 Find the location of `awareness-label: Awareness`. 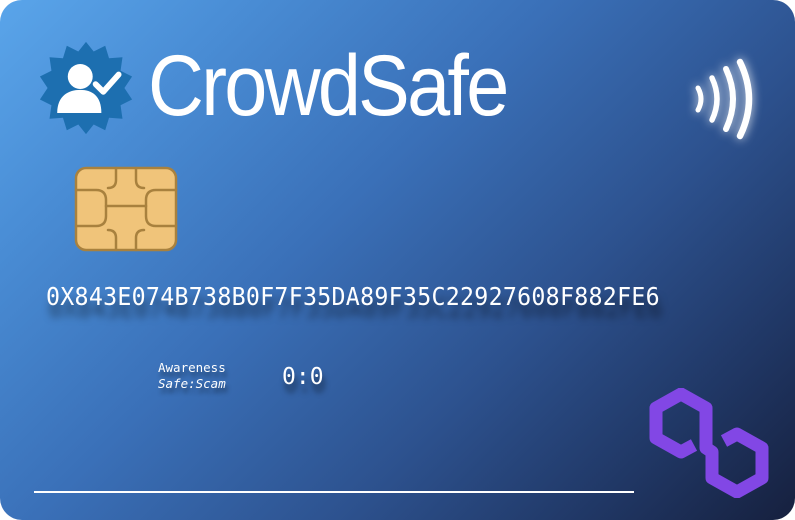

awareness-label: Awareness is located at coordinates (192, 367).